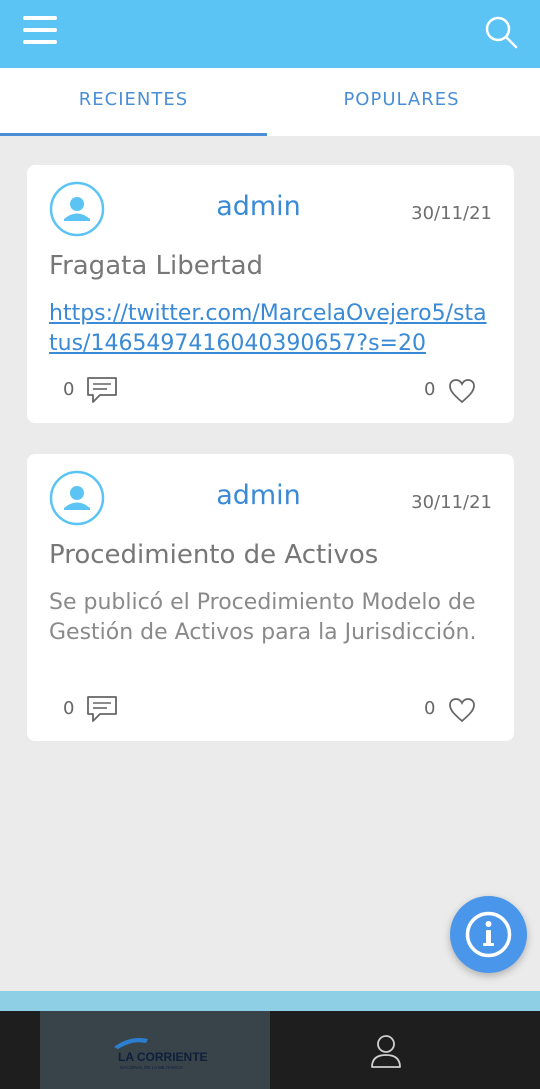  What do you see at coordinates (41, 33) in the screenshot?
I see `menu-icon` at bounding box center [41, 33].